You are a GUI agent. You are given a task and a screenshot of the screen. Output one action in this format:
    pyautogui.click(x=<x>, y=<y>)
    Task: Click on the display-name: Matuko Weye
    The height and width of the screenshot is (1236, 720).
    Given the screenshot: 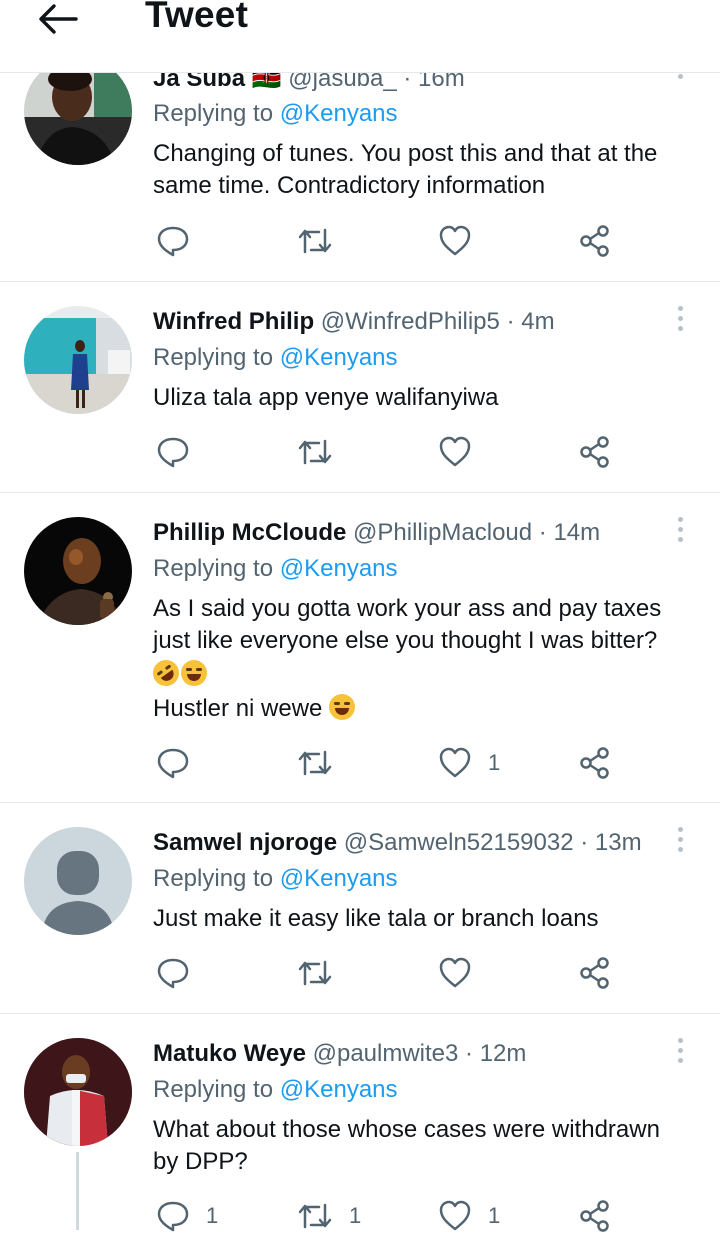 What is the action you would take?
    pyautogui.click(x=229, y=1053)
    